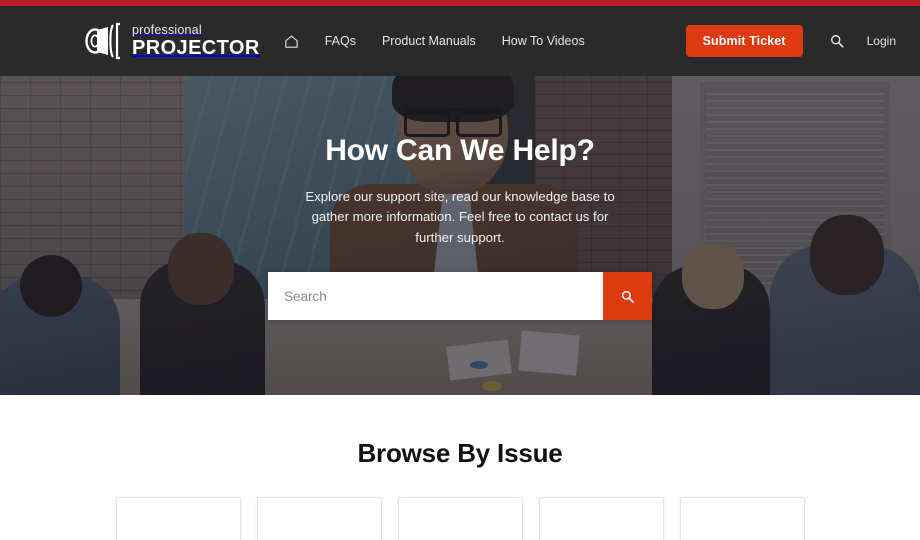  I want to click on header-actions: Submit Ticket Login, so click(790, 41).